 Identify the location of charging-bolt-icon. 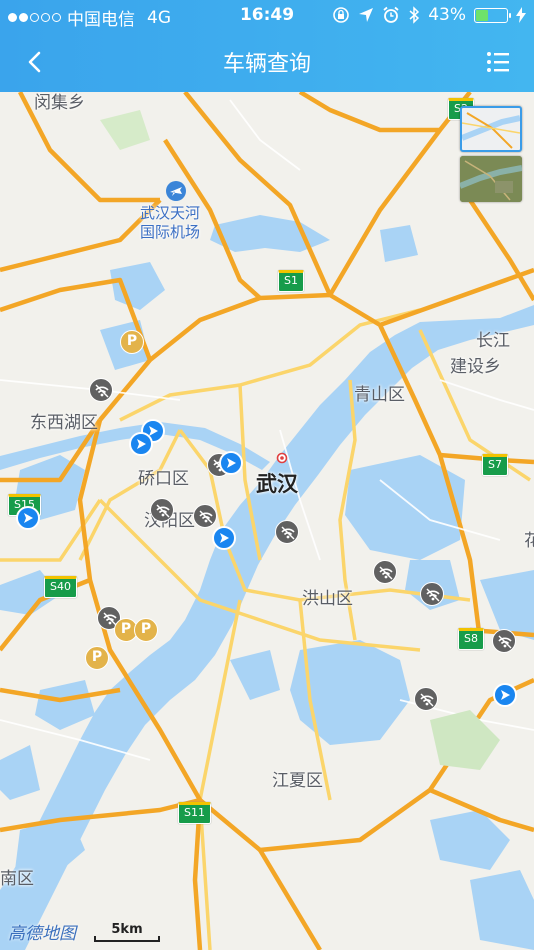
(521, 15).